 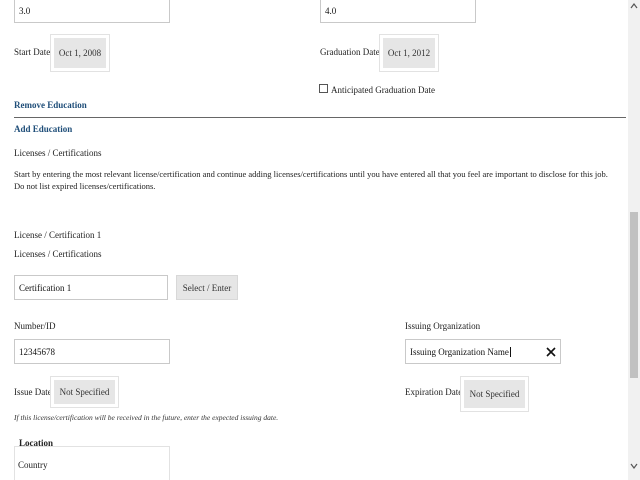 I want to click on certification-input: Certification 1, so click(x=91, y=287).